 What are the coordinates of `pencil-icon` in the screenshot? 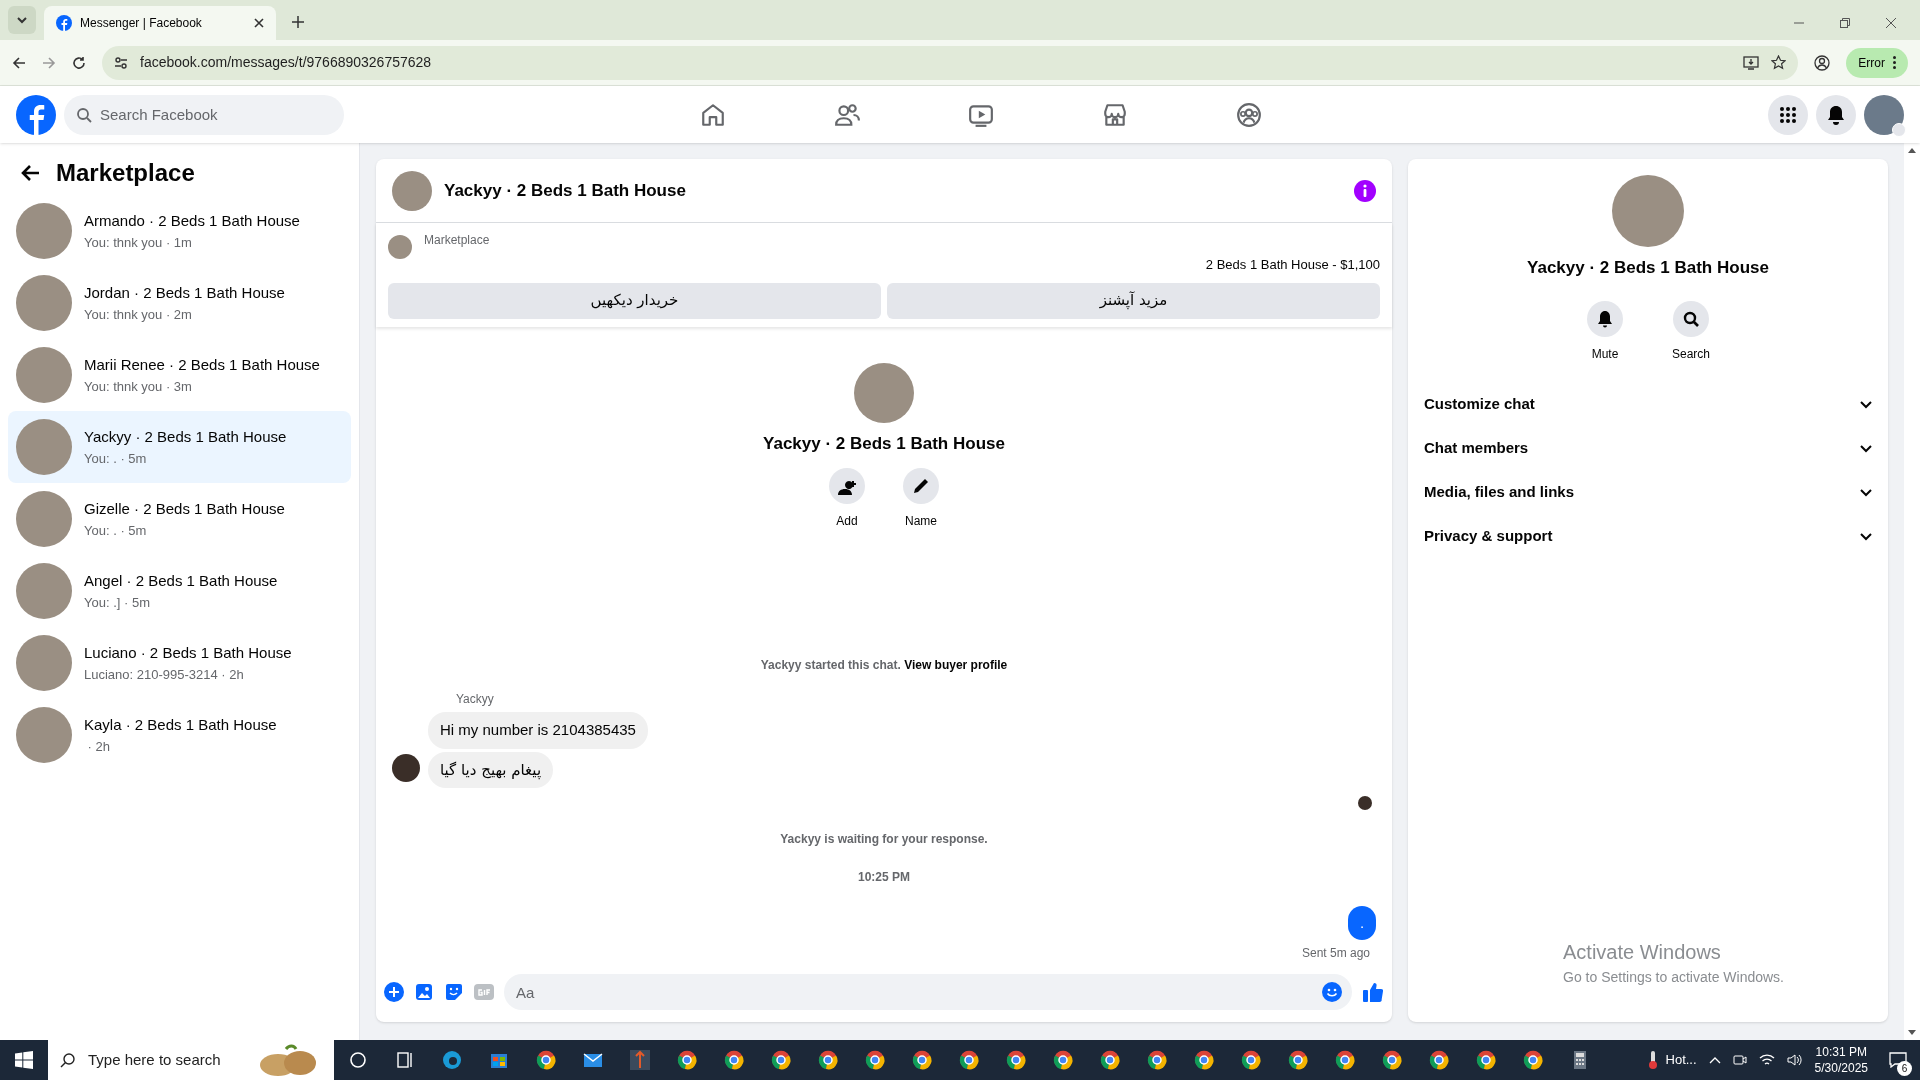 It's located at (921, 486).